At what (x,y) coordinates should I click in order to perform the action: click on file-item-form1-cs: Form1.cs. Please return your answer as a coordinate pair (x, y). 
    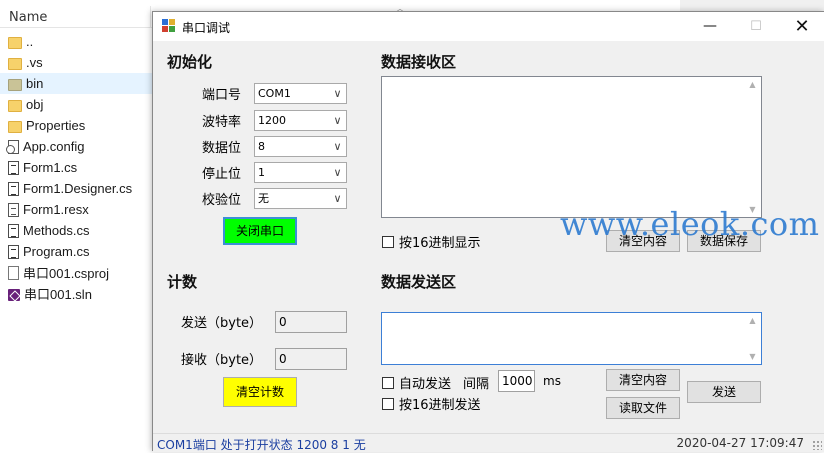
    Looking at the image, I should click on (76, 167).